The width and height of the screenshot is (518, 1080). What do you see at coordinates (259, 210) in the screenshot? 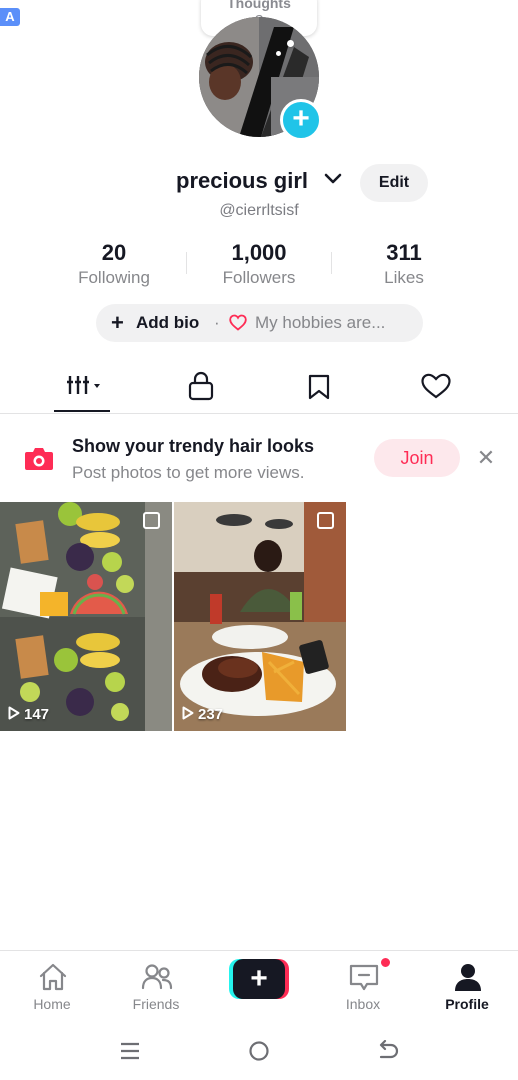
I see `username: @cierrltsisf` at bounding box center [259, 210].